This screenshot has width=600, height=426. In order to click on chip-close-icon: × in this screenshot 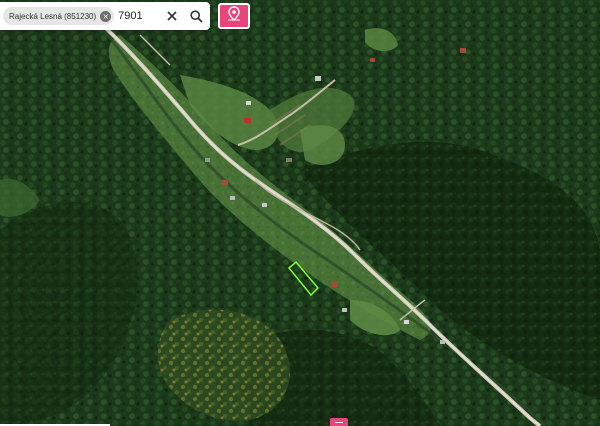, I will do `click(106, 16)`.